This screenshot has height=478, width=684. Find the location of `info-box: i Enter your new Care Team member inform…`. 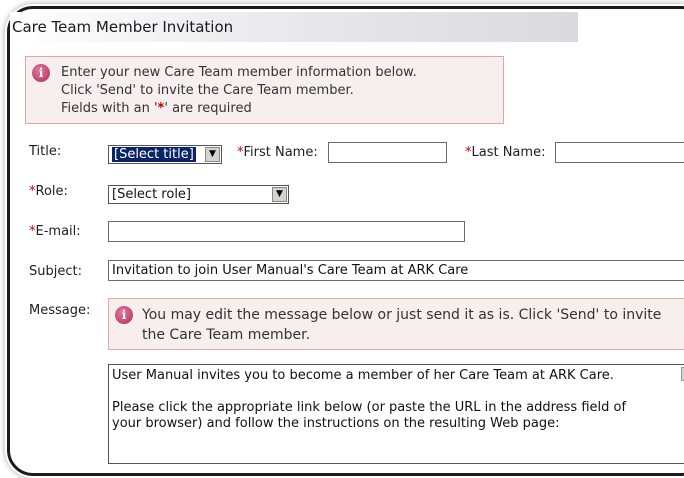

info-box: i Enter your new Care Team member inform… is located at coordinates (264, 90).